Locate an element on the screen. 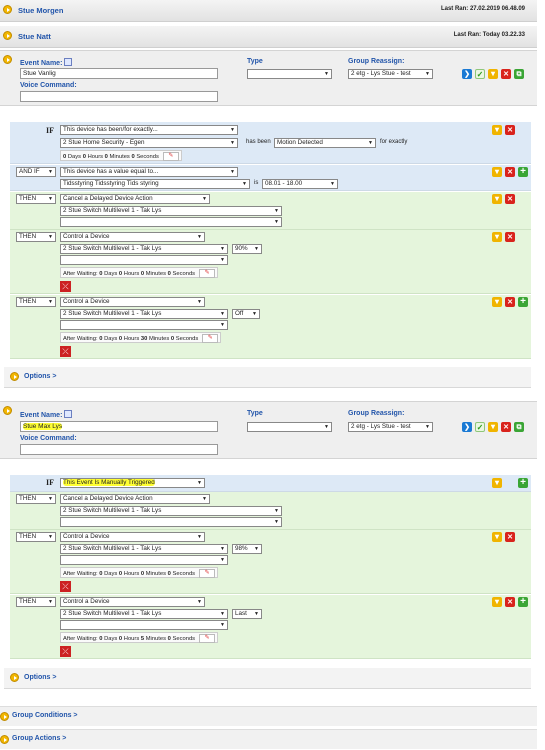 The width and height of the screenshot is (545, 750). device-select: 2 Stue Home Security - Egen ▼ is located at coordinates (149, 143).